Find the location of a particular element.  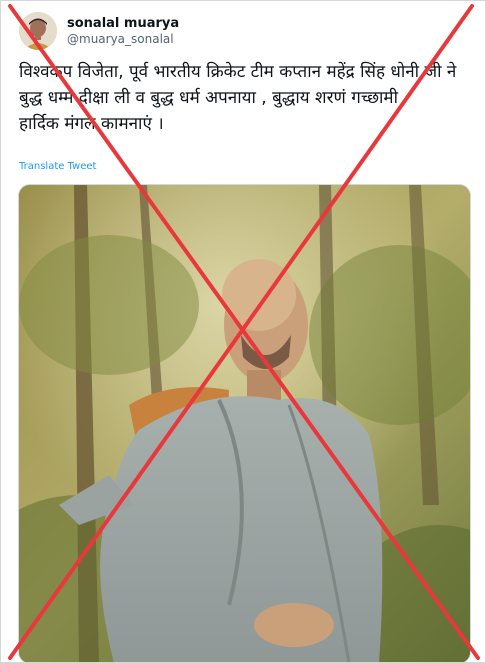

avatar-portrait-icon is located at coordinates (38, 31).